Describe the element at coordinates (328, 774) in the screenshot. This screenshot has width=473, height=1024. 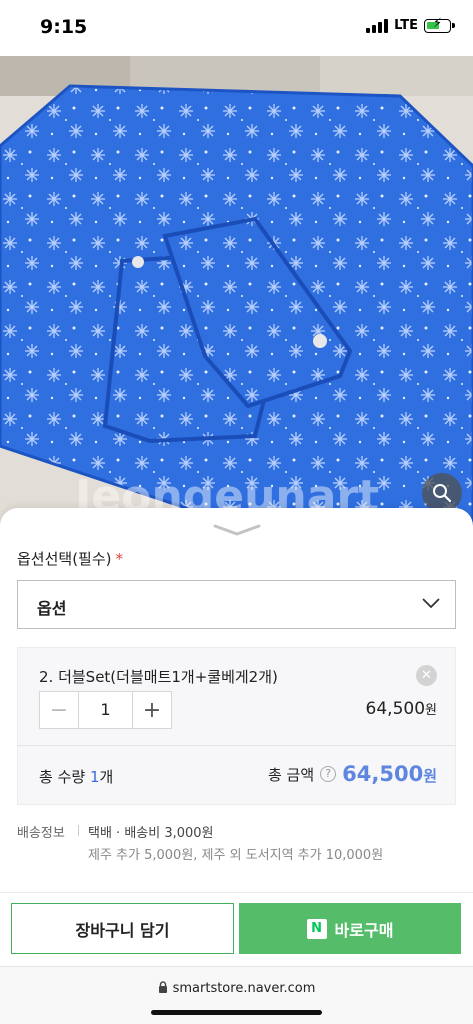
I see `help-icon: ?` at that location.